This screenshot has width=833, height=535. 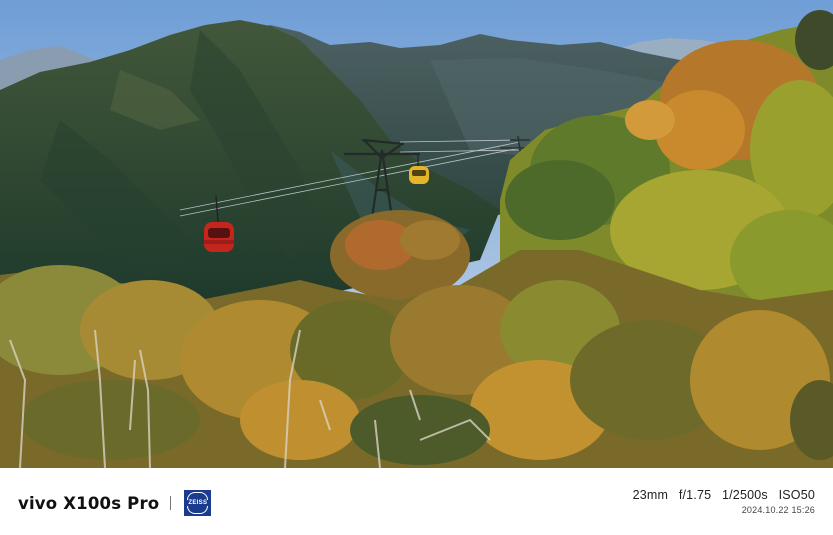 What do you see at coordinates (650, 495) in the screenshot?
I see `focal-length: 23mm` at bounding box center [650, 495].